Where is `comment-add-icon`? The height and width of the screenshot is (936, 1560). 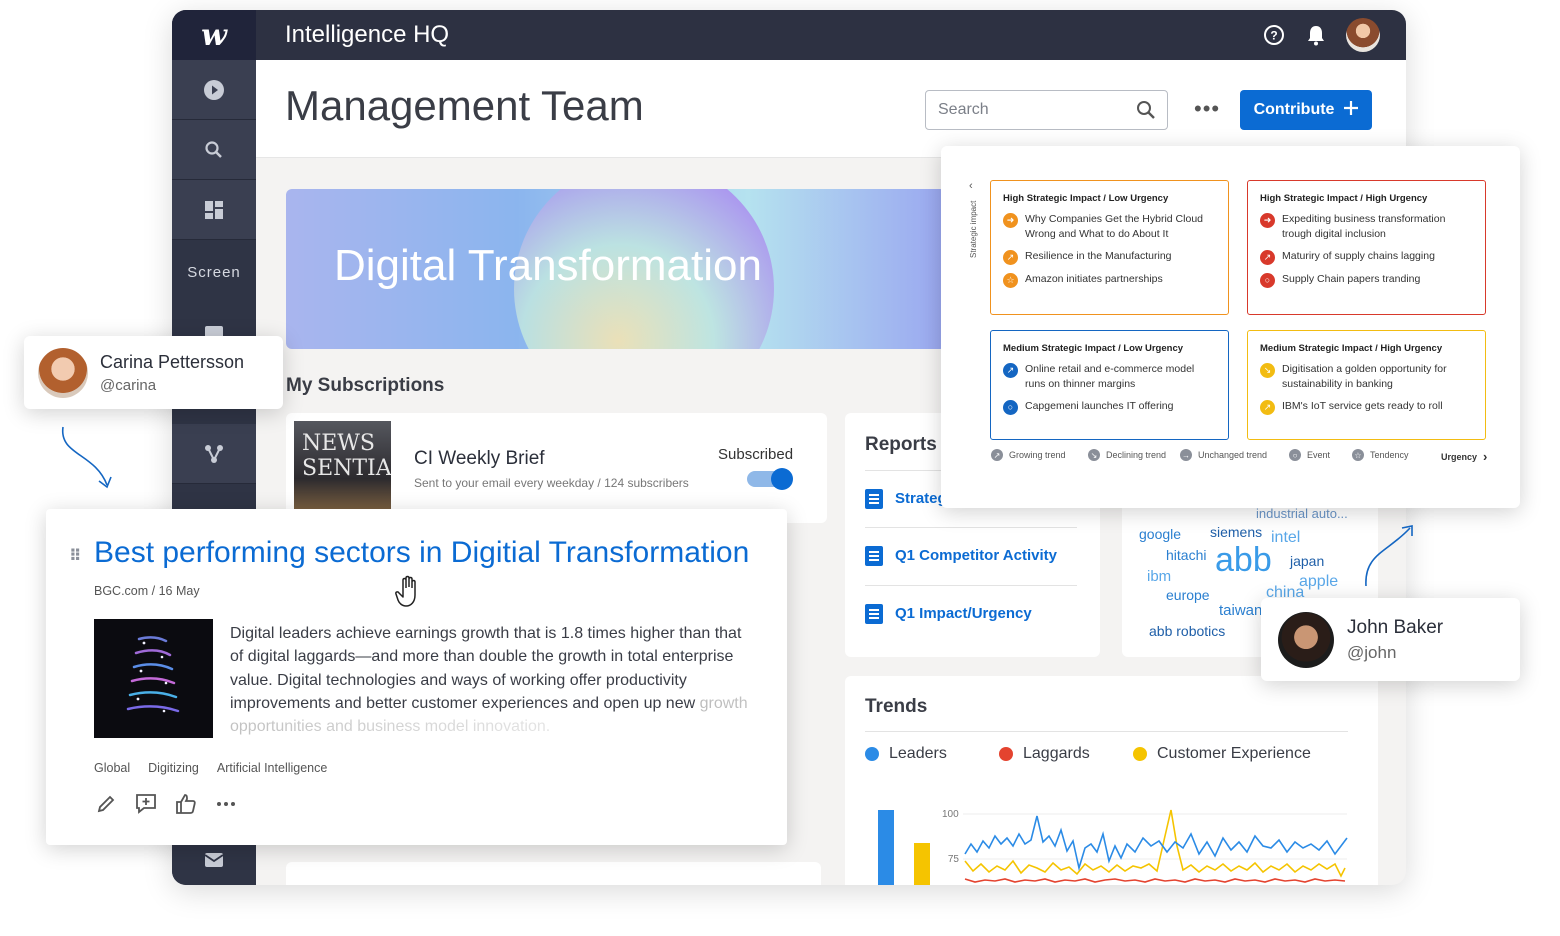 comment-add-icon is located at coordinates (146, 804).